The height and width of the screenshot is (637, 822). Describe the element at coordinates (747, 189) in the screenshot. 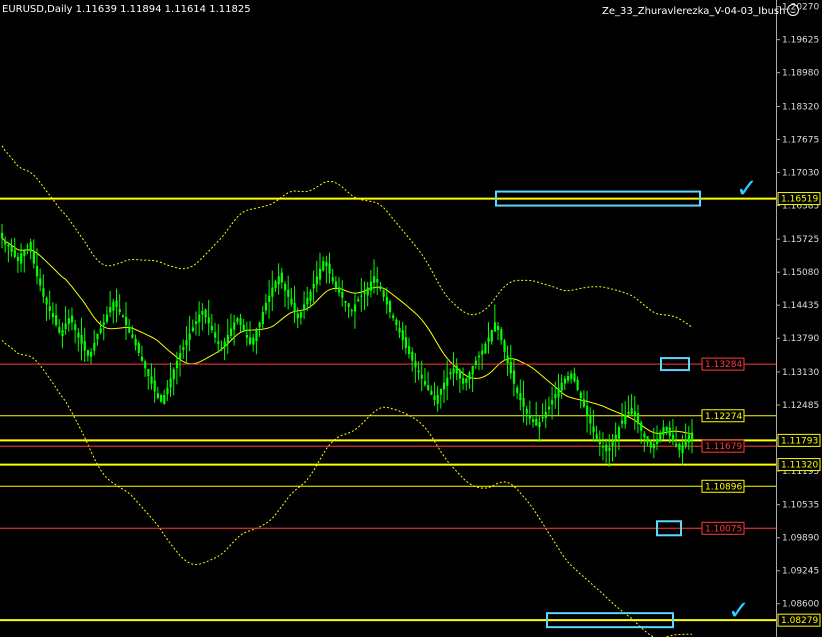

I see `checkmark-icon: ✓` at that location.